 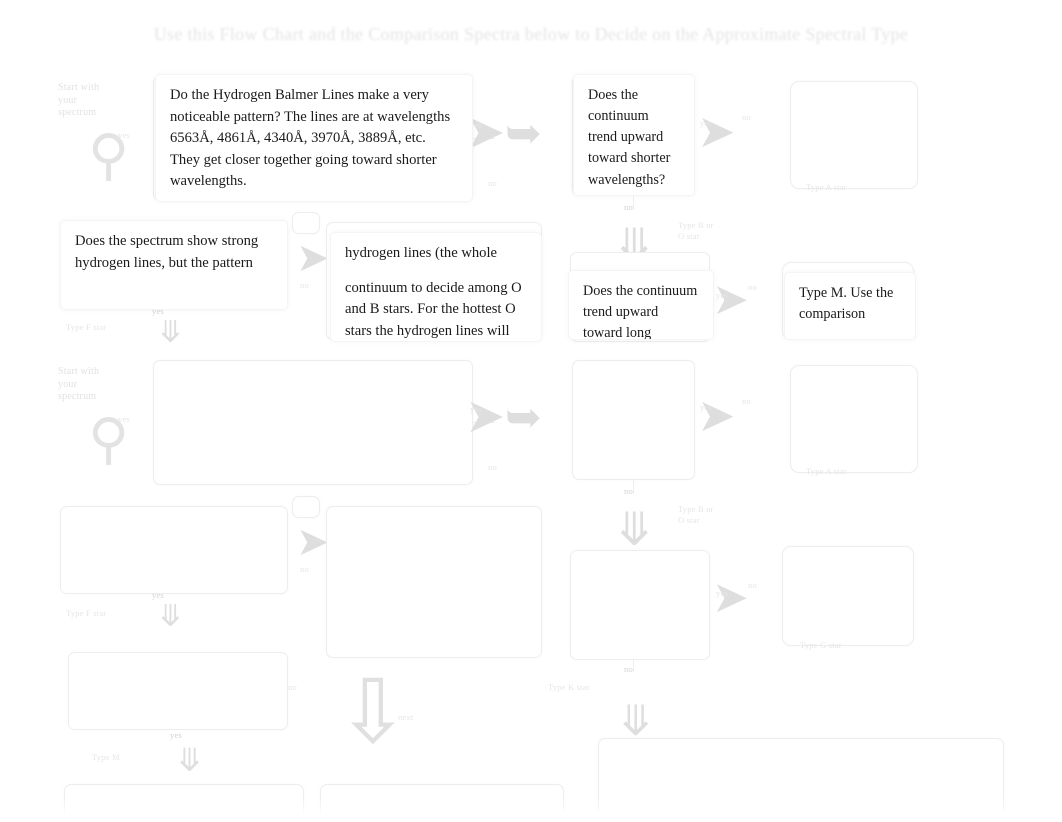 I want to click on ghost-label-start: Start with your spectrum, so click(x=79, y=100).